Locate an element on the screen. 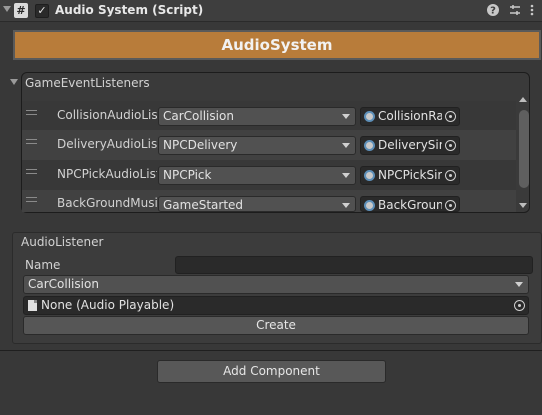 This screenshot has width=542, height=415. audio-system-banner: AudioSystem is located at coordinates (277, 45).